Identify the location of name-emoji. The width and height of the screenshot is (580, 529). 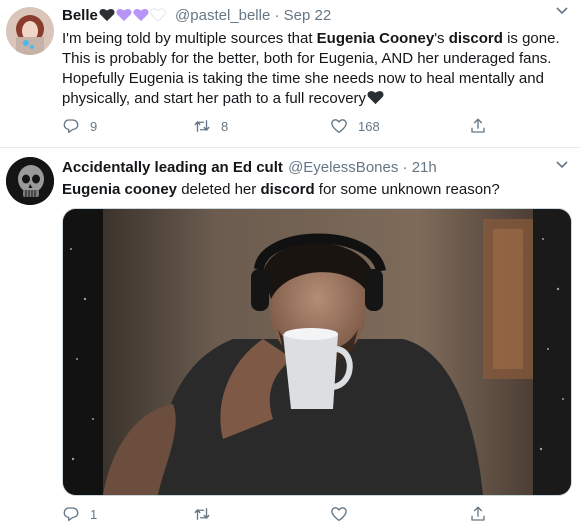
(132, 14).